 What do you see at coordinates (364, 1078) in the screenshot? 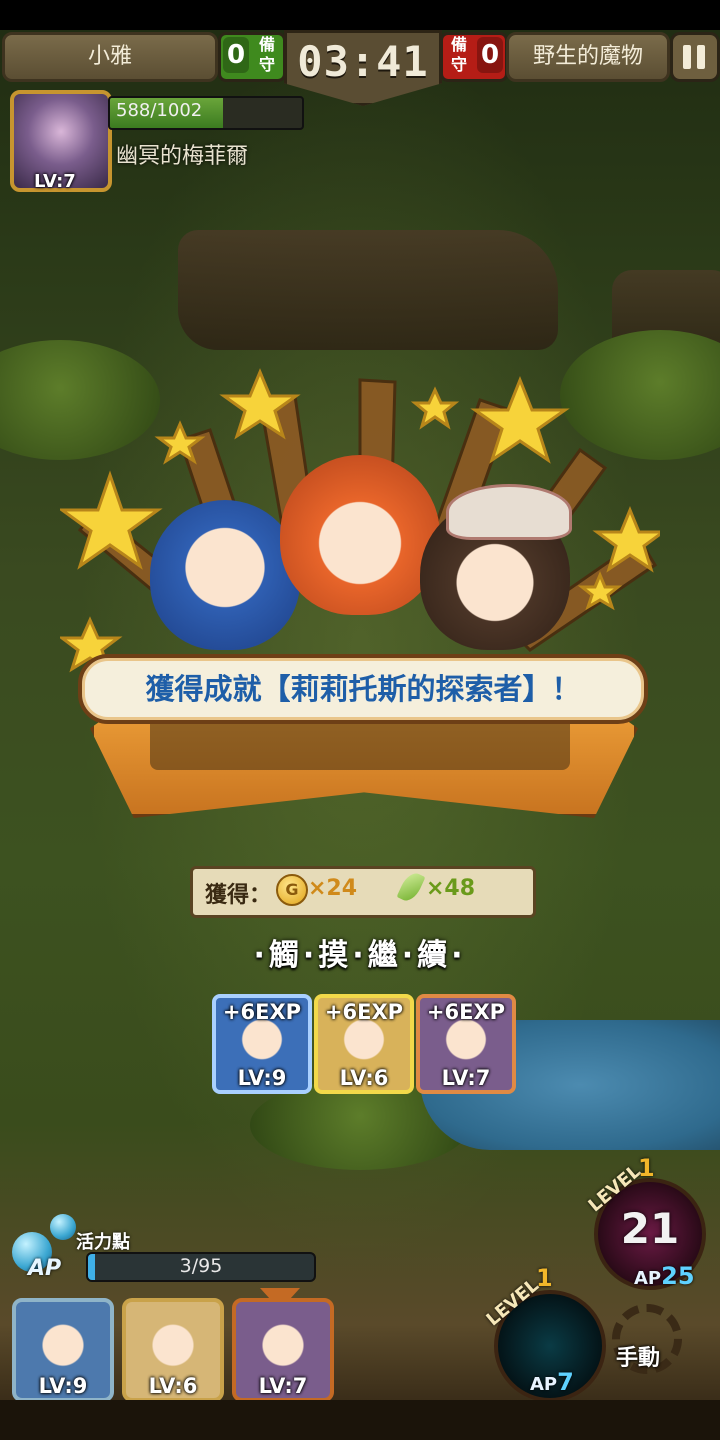
I see `exp-card-level: LV:6` at bounding box center [364, 1078].